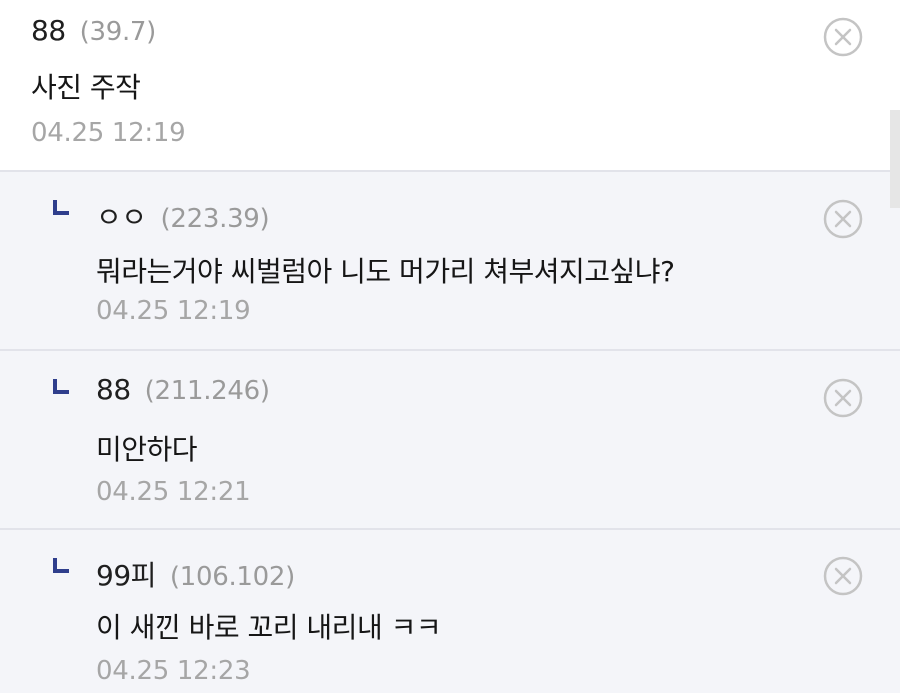 This screenshot has height=693, width=900. What do you see at coordinates (86, 87) in the screenshot?
I see `comment-text: 사진 주작` at bounding box center [86, 87].